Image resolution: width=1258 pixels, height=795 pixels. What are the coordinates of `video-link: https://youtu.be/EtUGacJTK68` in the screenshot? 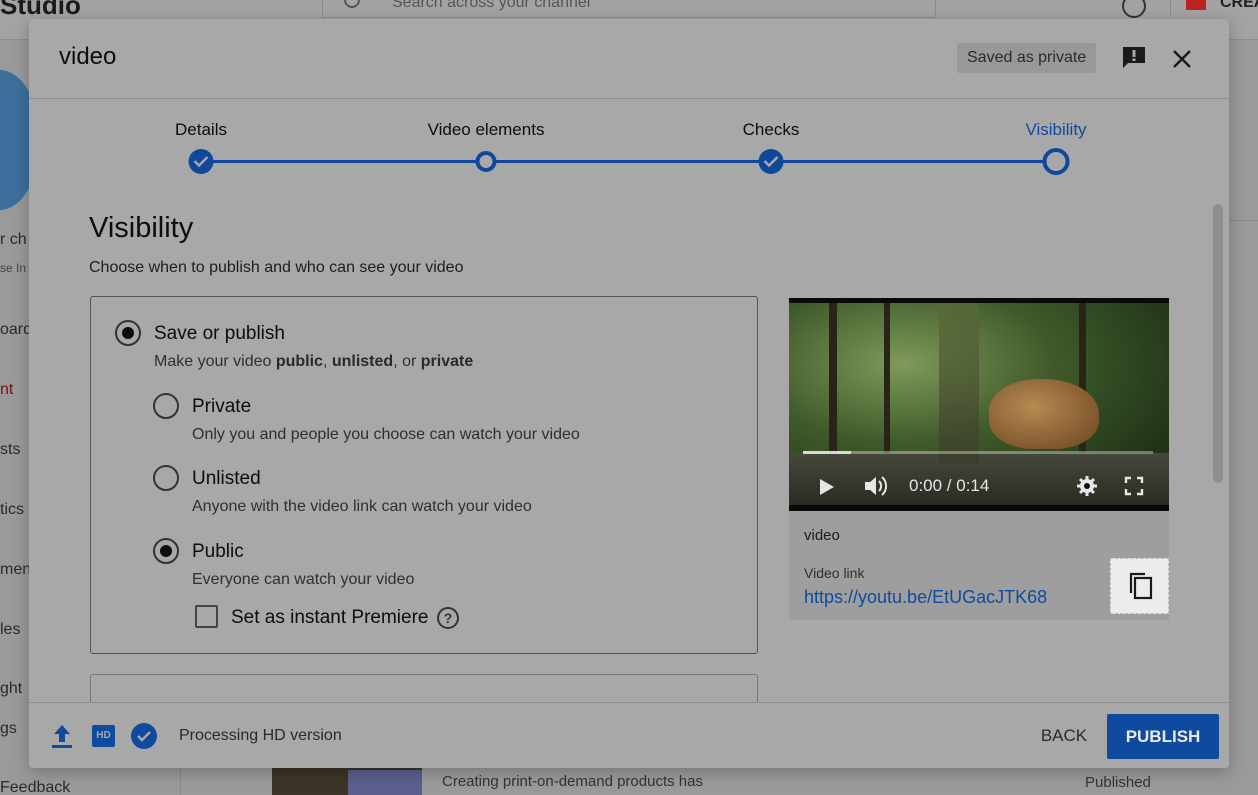 It's located at (925, 597).